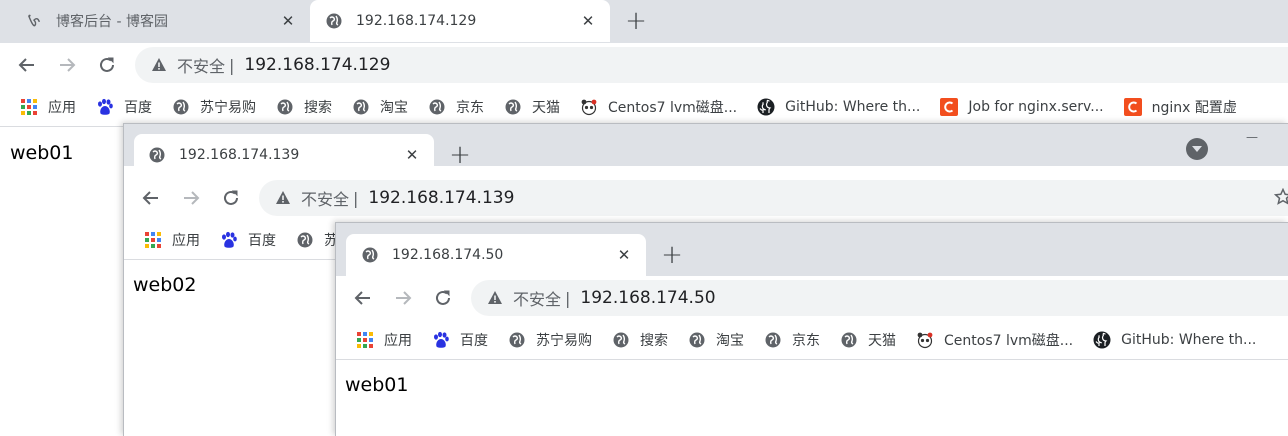 This screenshot has width=1288, height=436. What do you see at coordinates (711, 65) in the screenshot?
I see `address-bar: 不安全 | 192.168.174.129` at bounding box center [711, 65].